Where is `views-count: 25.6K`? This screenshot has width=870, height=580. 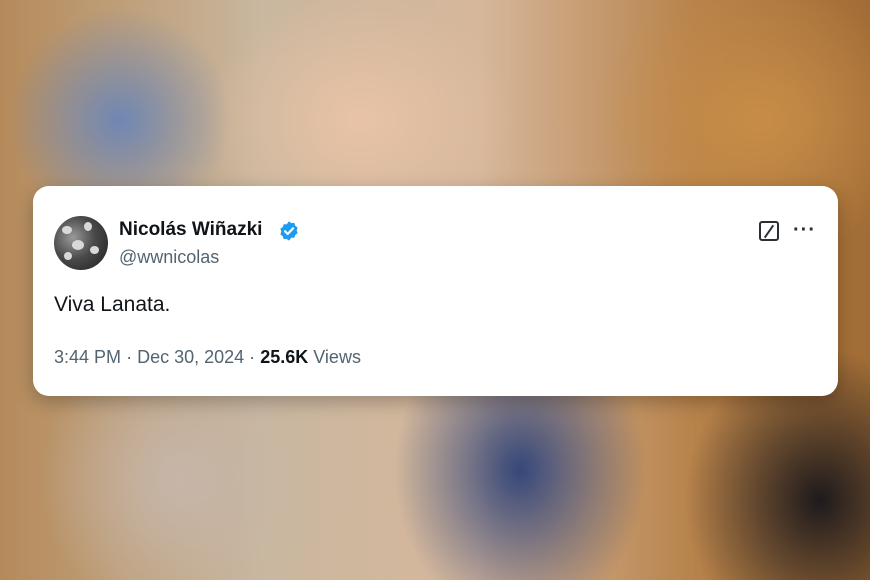
views-count: 25.6K is located at coordinates (284, 357).